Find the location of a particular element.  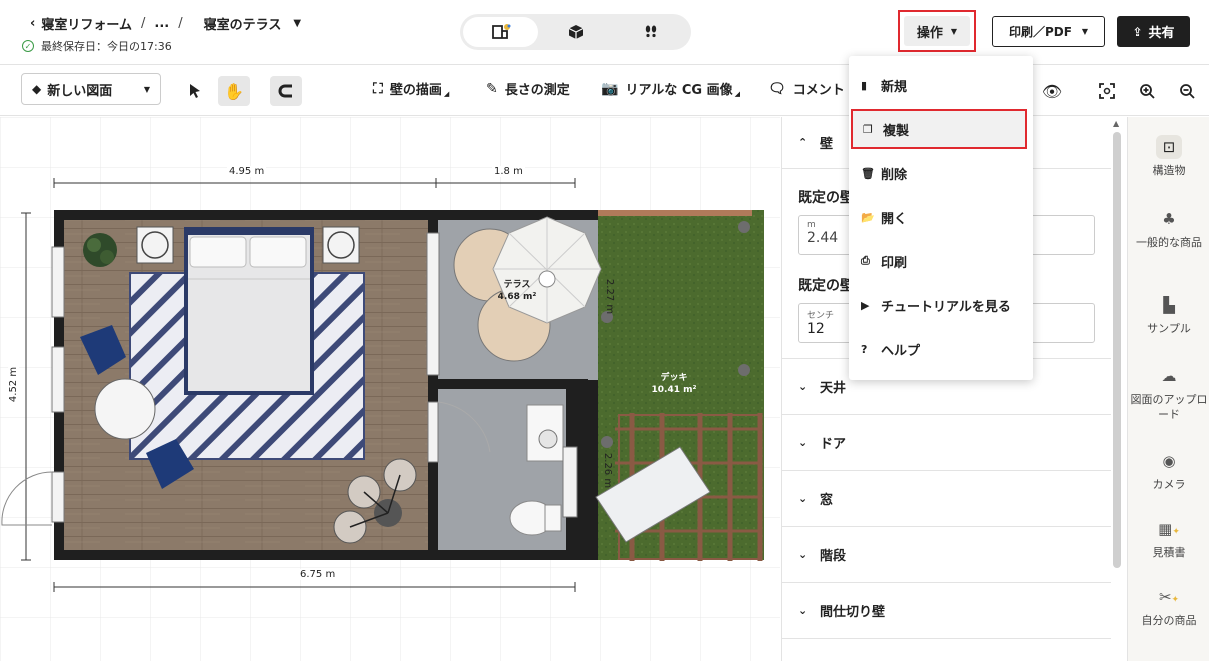

layers-icon: ◆ is located at coordinates (37, 89).